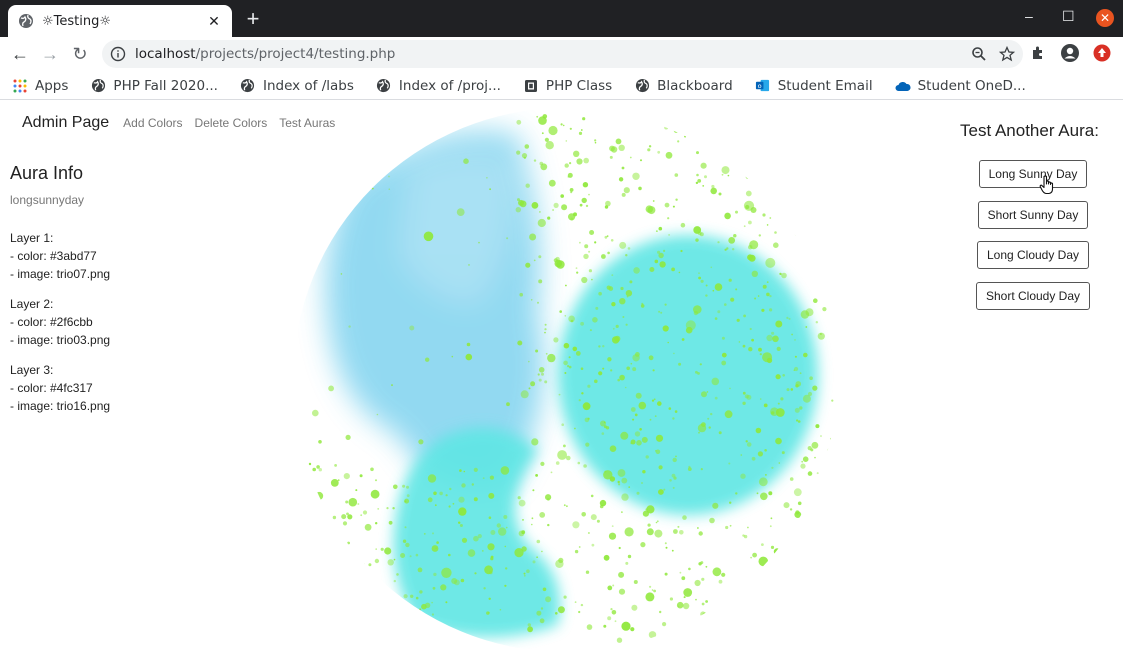 The height and width of the screenshot is (650, 1123). What do you see at coordinates (50, 54) in the screenshot?
I see `forward-button: →` at bounding box center [50, 54].